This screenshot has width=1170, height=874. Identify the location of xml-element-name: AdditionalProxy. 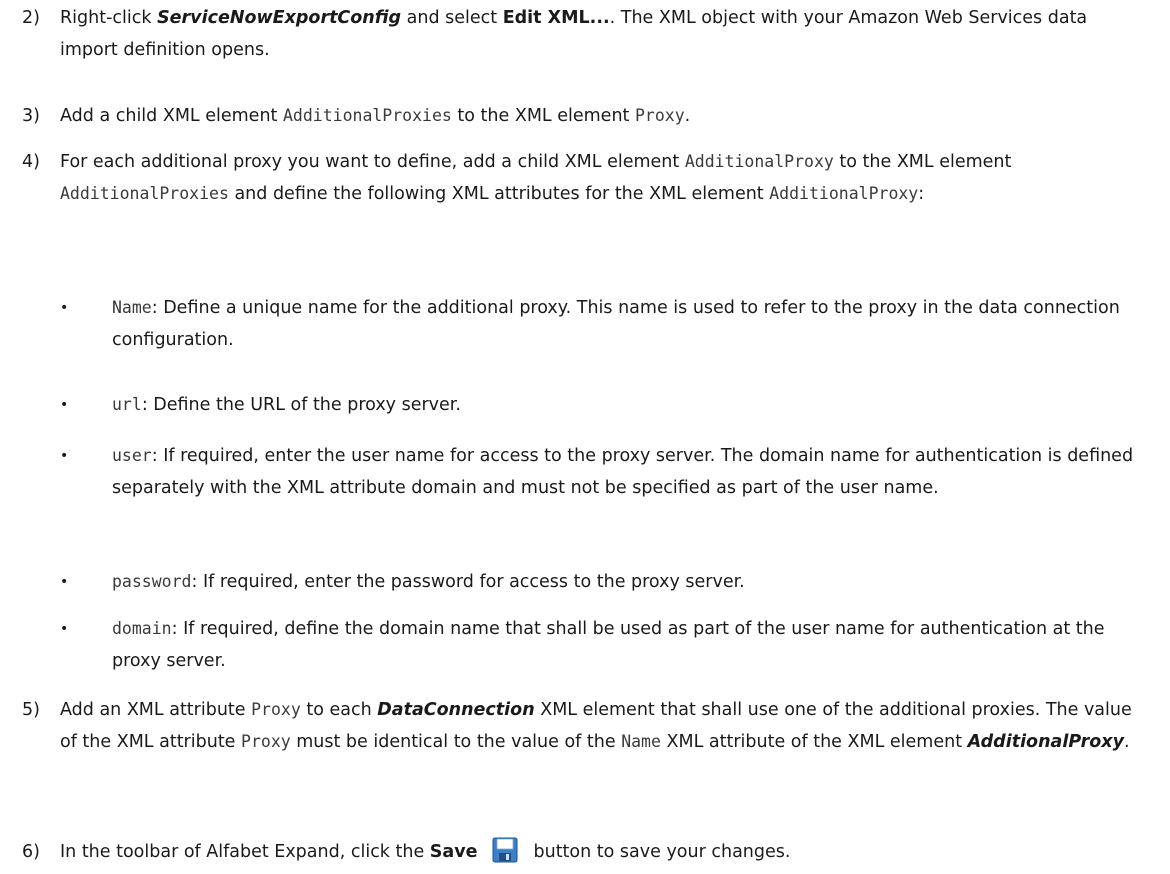
(1045, 742).